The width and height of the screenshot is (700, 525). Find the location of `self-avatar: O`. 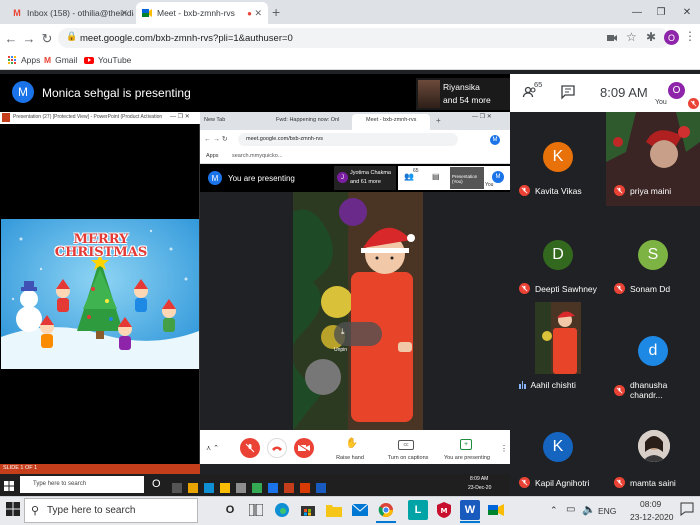

self-avatar: O is located at coordinates (676, 90).